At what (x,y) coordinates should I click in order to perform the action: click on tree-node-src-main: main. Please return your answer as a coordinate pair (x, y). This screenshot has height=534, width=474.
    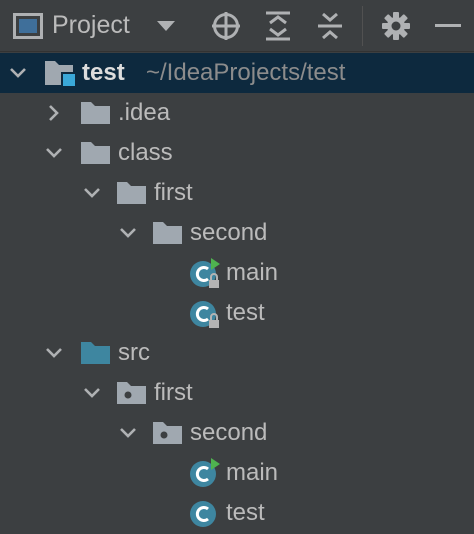
    Looking at the image, I should click on (237, 473).